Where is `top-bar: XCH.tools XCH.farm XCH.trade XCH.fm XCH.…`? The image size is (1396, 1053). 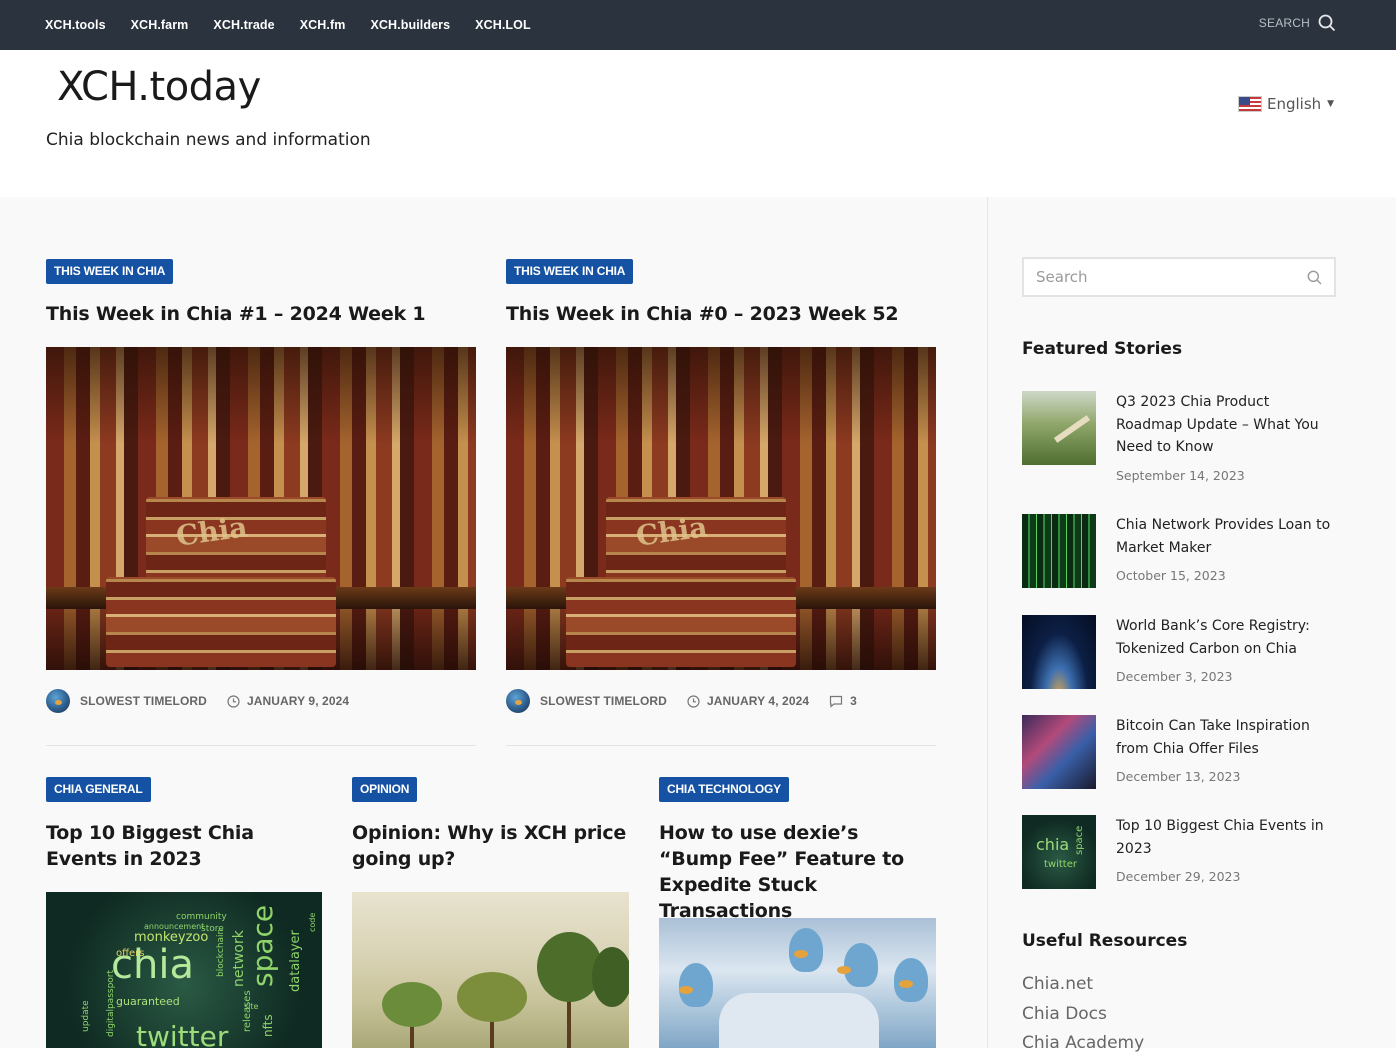 top-bar: XCH.tools XCH.farm XCH.trade XCH.fm XCH.… is located at coordinates (698, 25).